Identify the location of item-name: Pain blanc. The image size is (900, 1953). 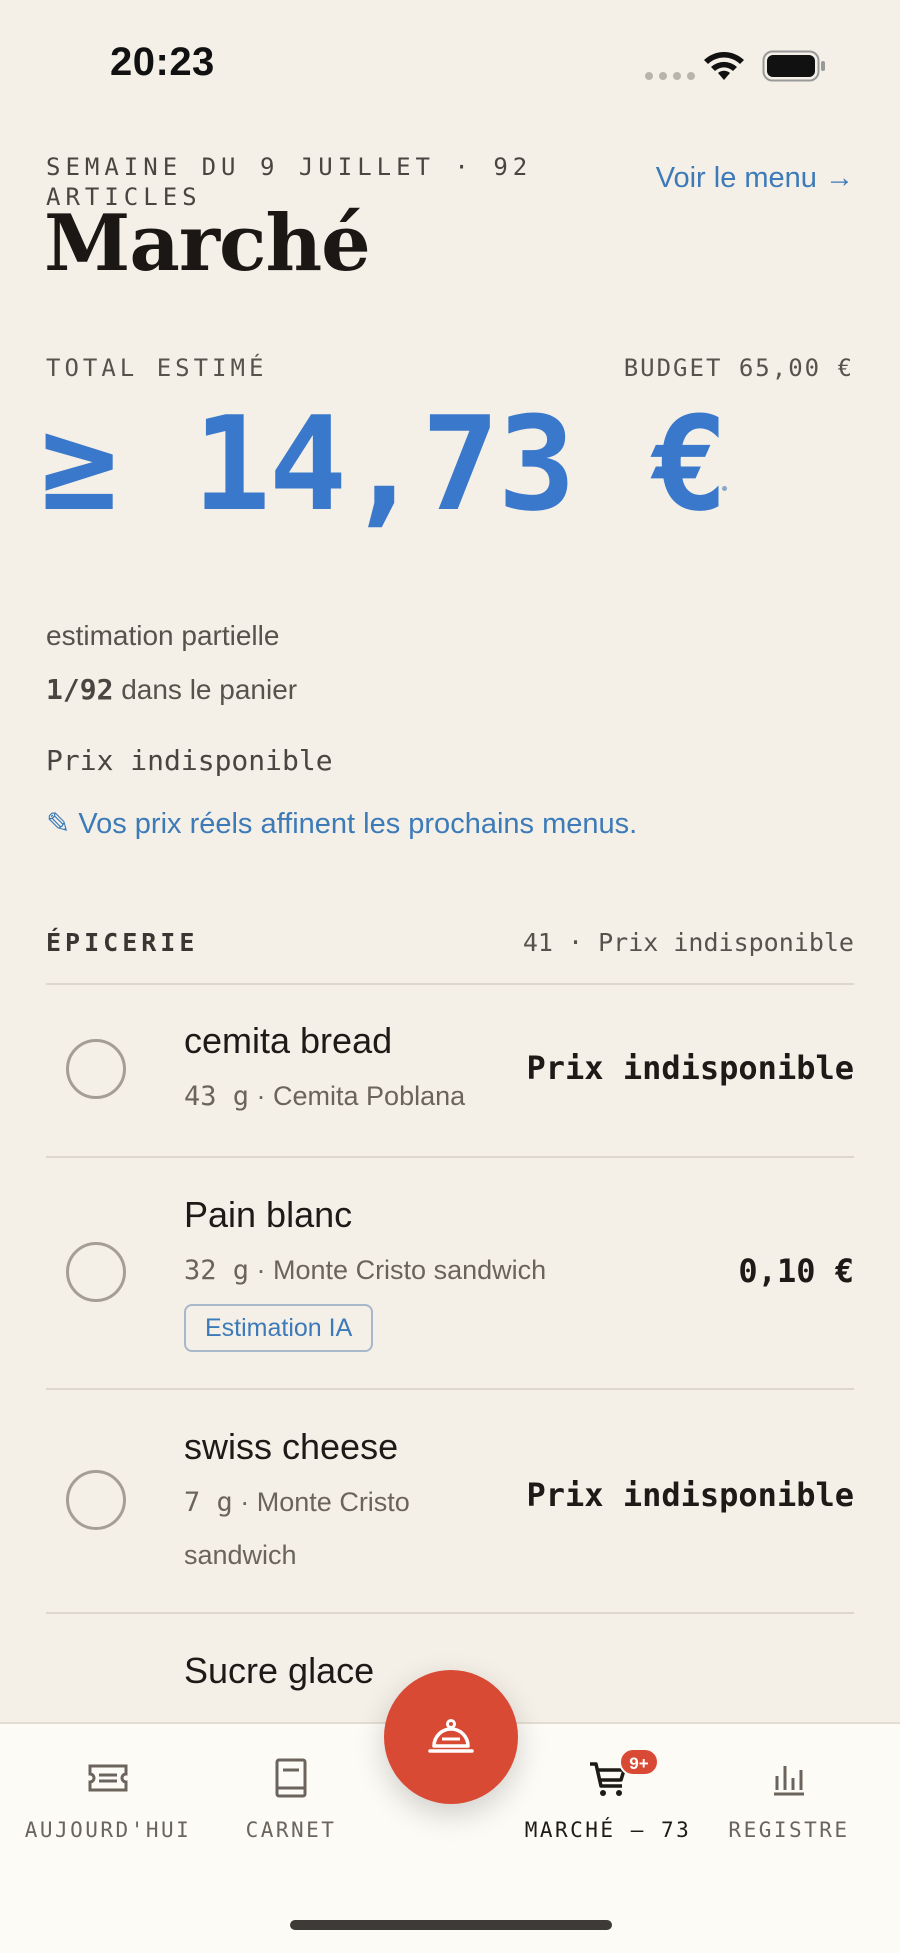
(268, 1214).